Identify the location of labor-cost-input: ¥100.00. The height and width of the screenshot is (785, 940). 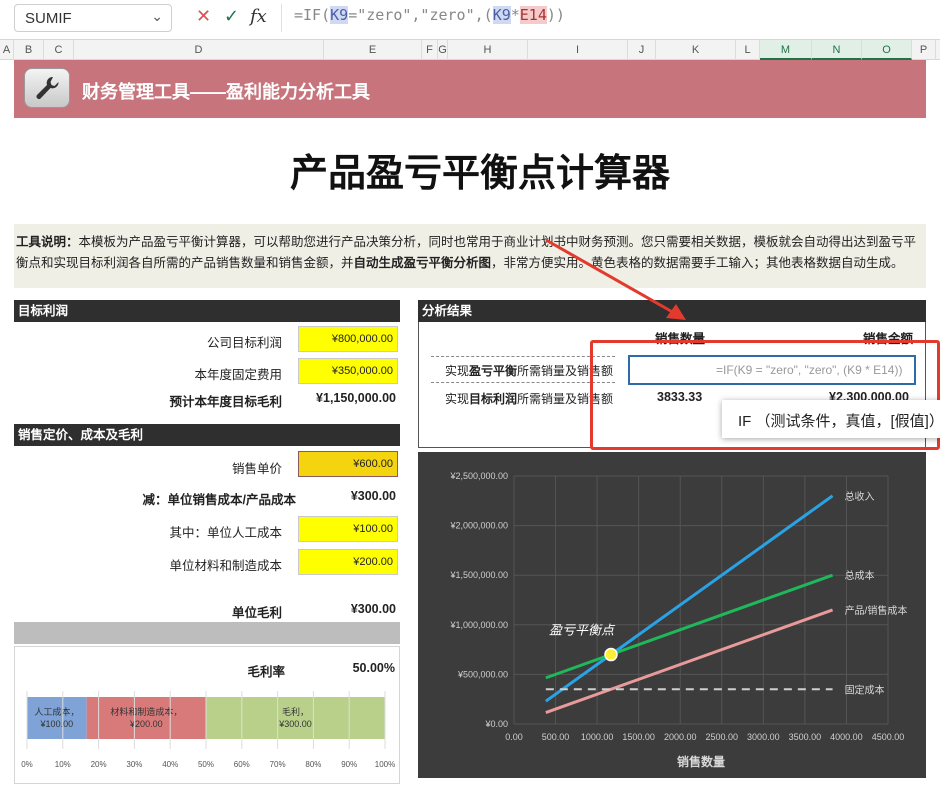
(348, 529).